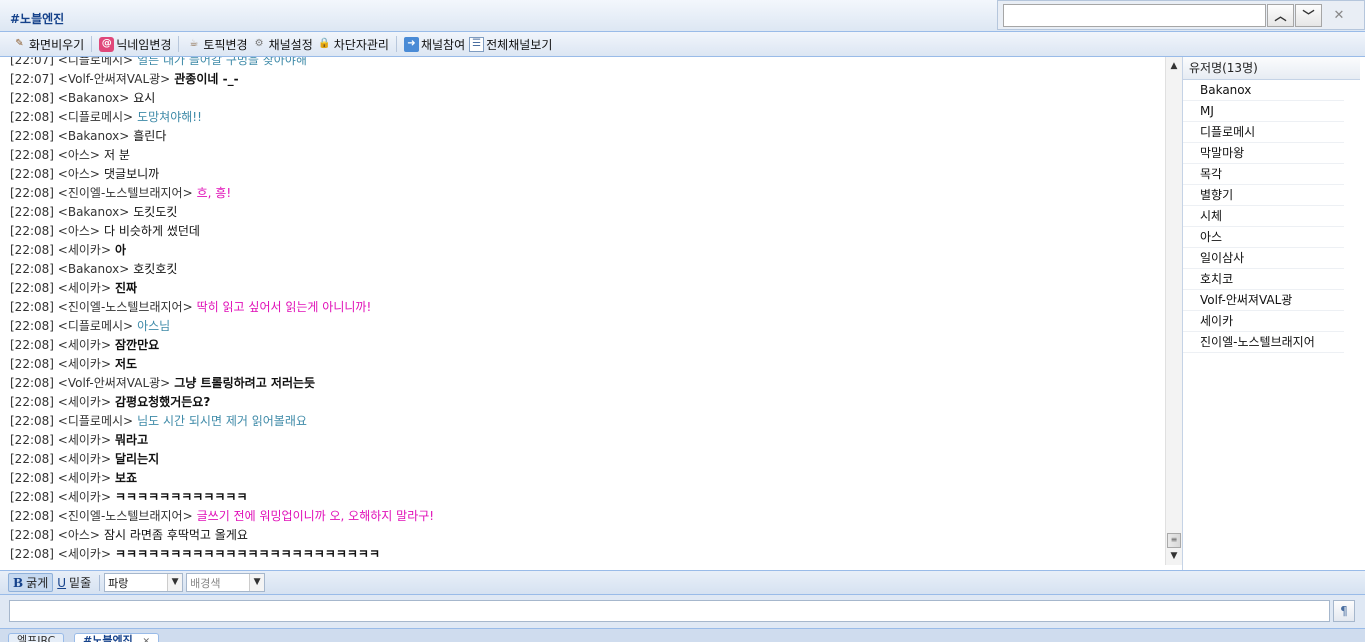 The image size is (1365, 642). I want to click on user-list-item: 세이카, so click(1263, 321).